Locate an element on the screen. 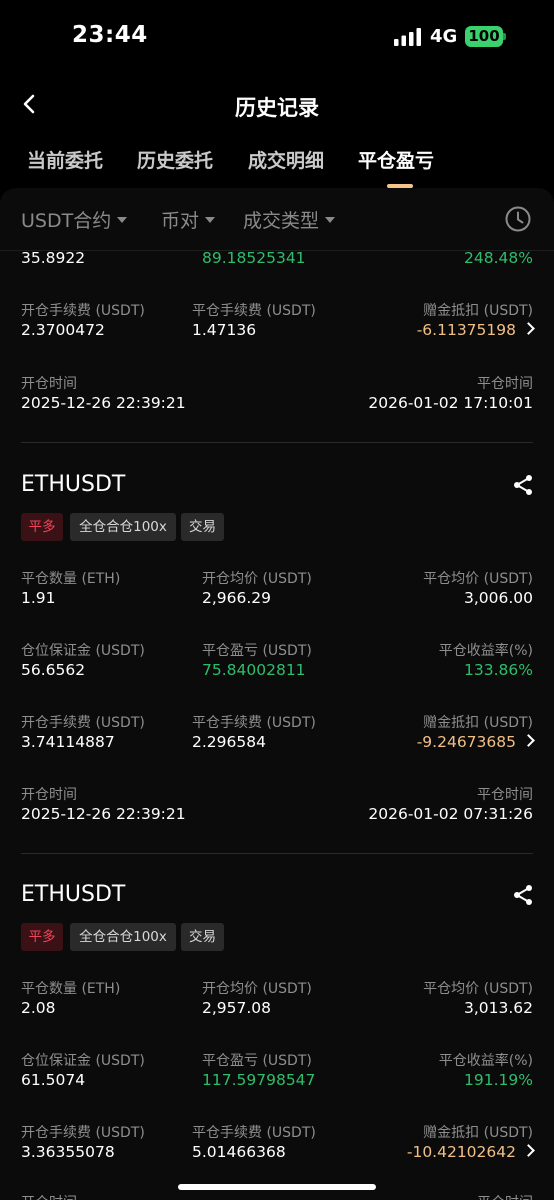 This screenshot has width=554, height=1200. return-rate-value: 191.19% is located at coordinates (498, 1080).